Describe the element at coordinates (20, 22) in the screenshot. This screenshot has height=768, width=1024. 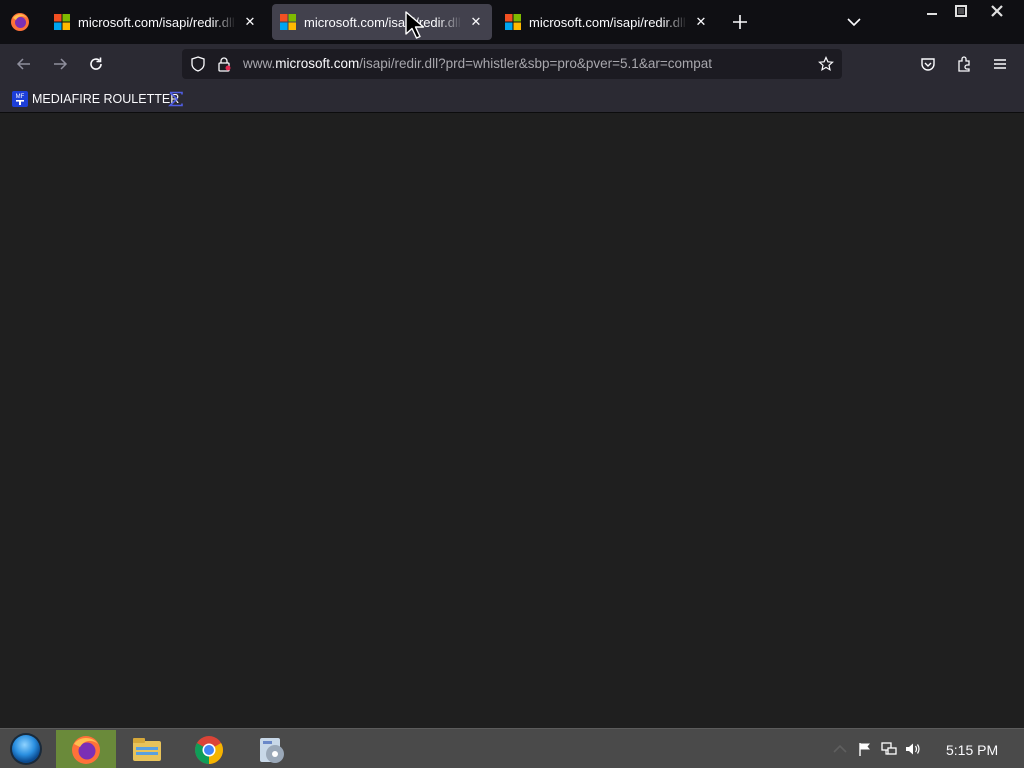
I see `firefox-view-icon` at that location.